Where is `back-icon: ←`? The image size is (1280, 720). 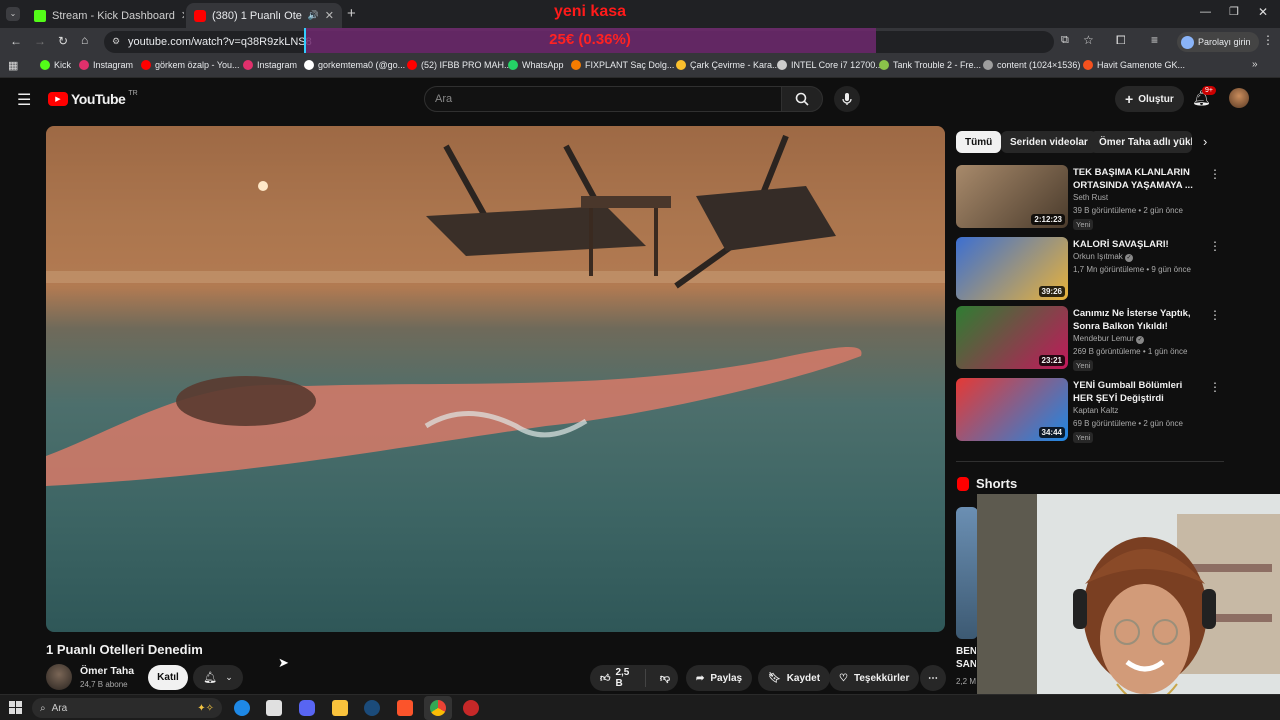 back-icon: ← is located at coordinates (16, 41).